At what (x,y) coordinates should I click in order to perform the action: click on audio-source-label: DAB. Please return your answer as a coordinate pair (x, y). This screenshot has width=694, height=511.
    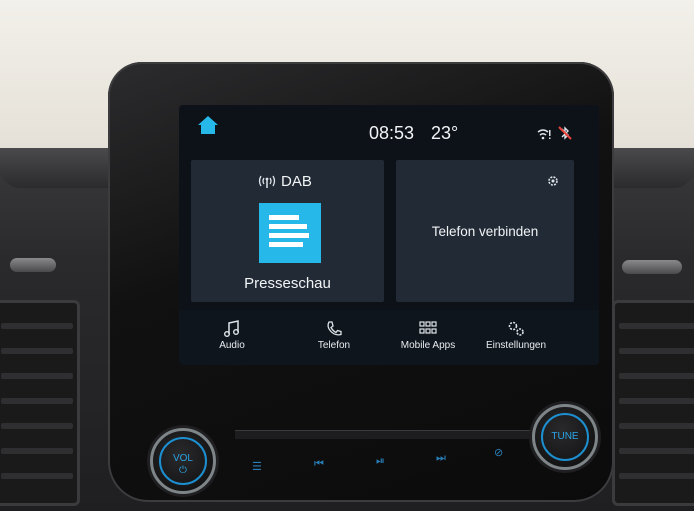
    Looking at the image, I should click on (296, 181).